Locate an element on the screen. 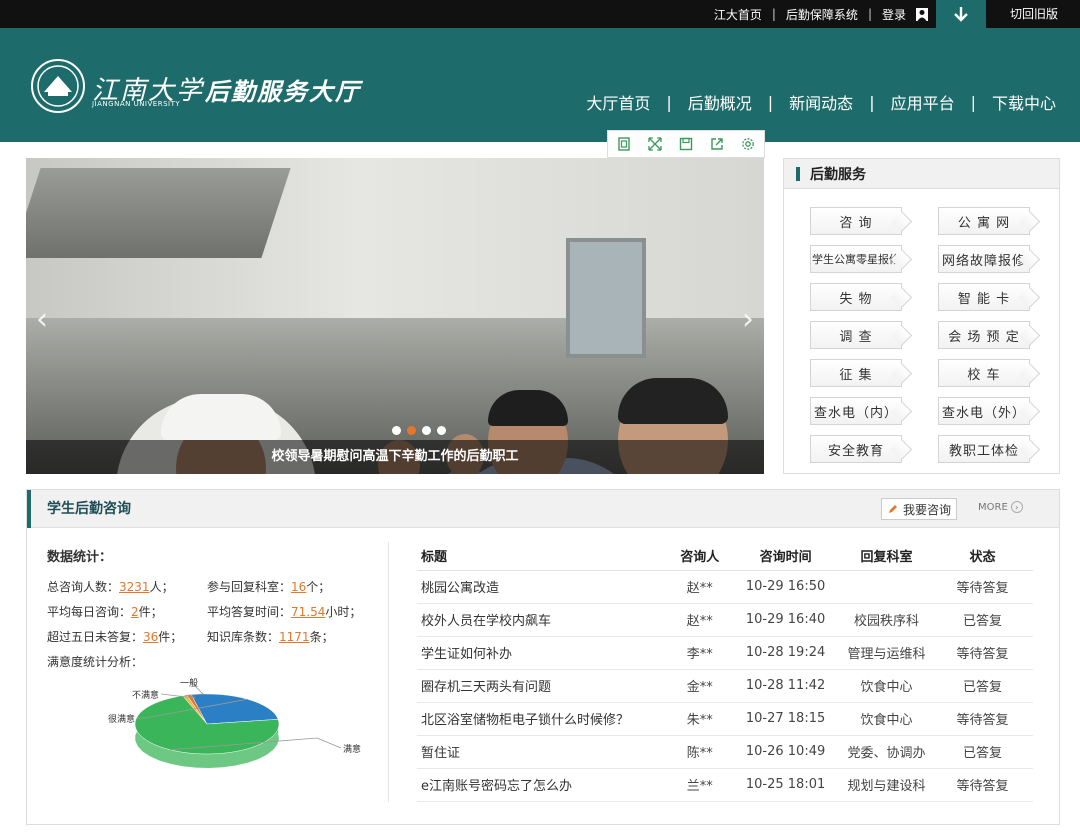 The image size is (1080, 833). cell-dept: 校园秩序科 is located at coordinates (886, 620).